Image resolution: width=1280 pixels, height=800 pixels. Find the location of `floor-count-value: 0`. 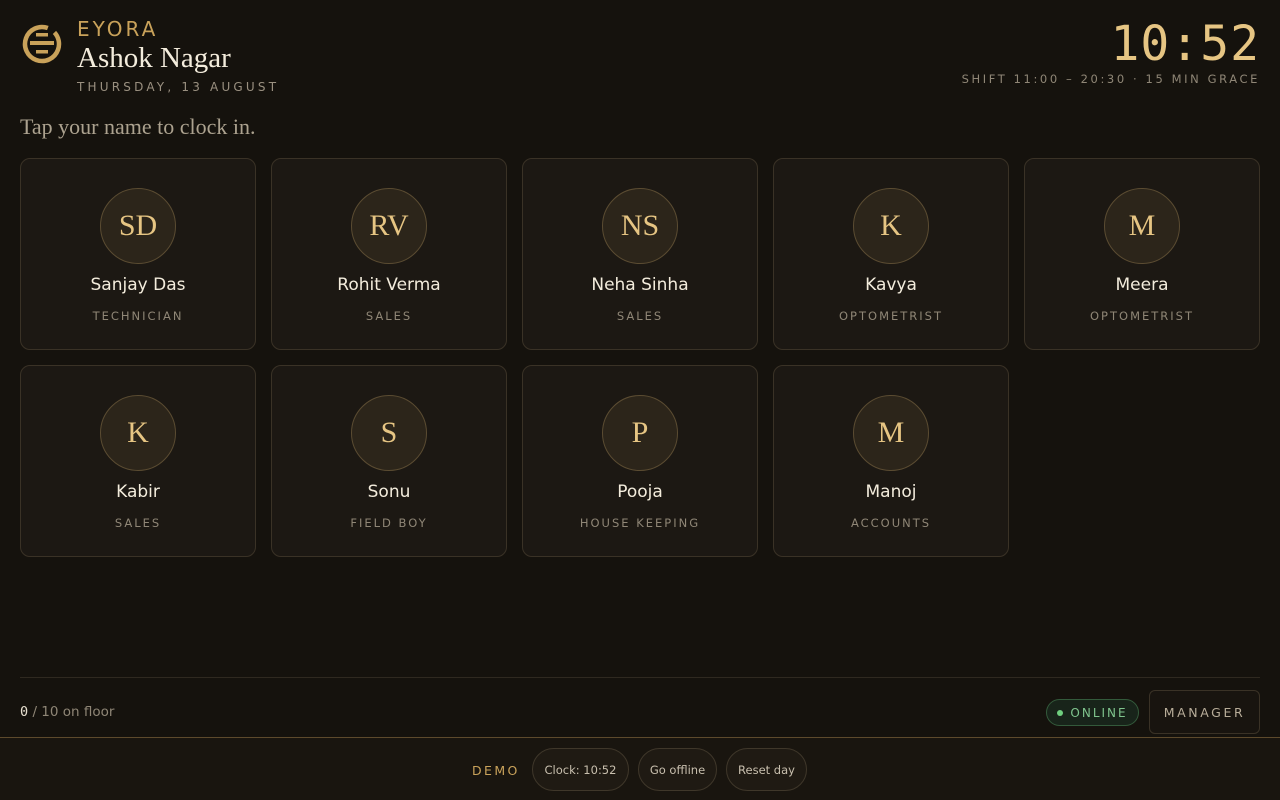

floor-count-value: 0 is located at coordinates (24, 712).